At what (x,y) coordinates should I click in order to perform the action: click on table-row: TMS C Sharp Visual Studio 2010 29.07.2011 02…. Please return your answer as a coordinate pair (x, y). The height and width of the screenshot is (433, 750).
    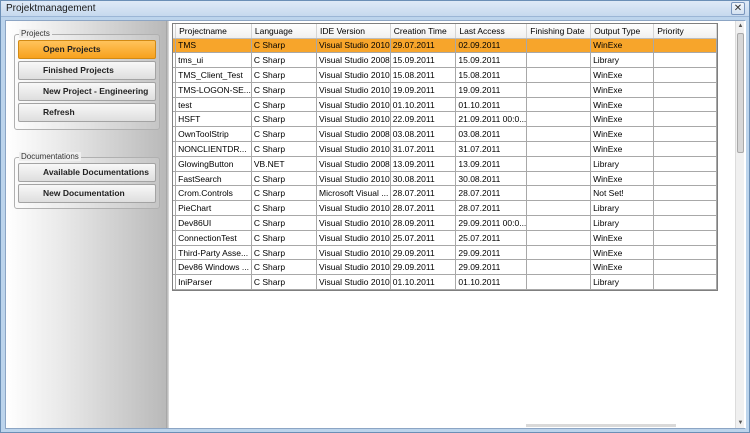
    Looking at the image, I should click on (445, 46).